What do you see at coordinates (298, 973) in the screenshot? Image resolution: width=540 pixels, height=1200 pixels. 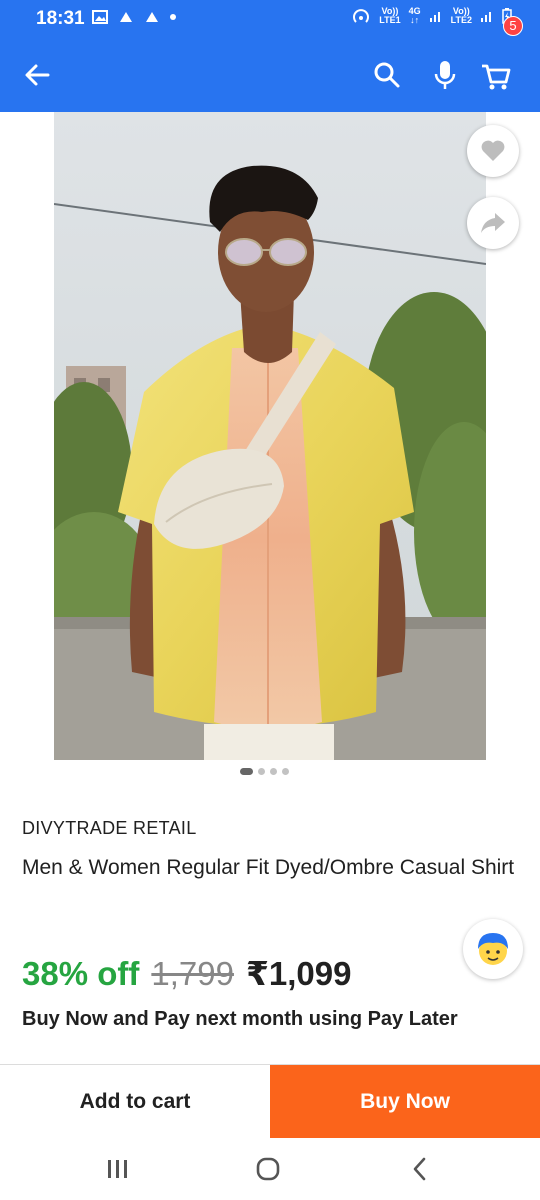 I see `selling-price: ₹1,099` at bounding box center [298, 973].